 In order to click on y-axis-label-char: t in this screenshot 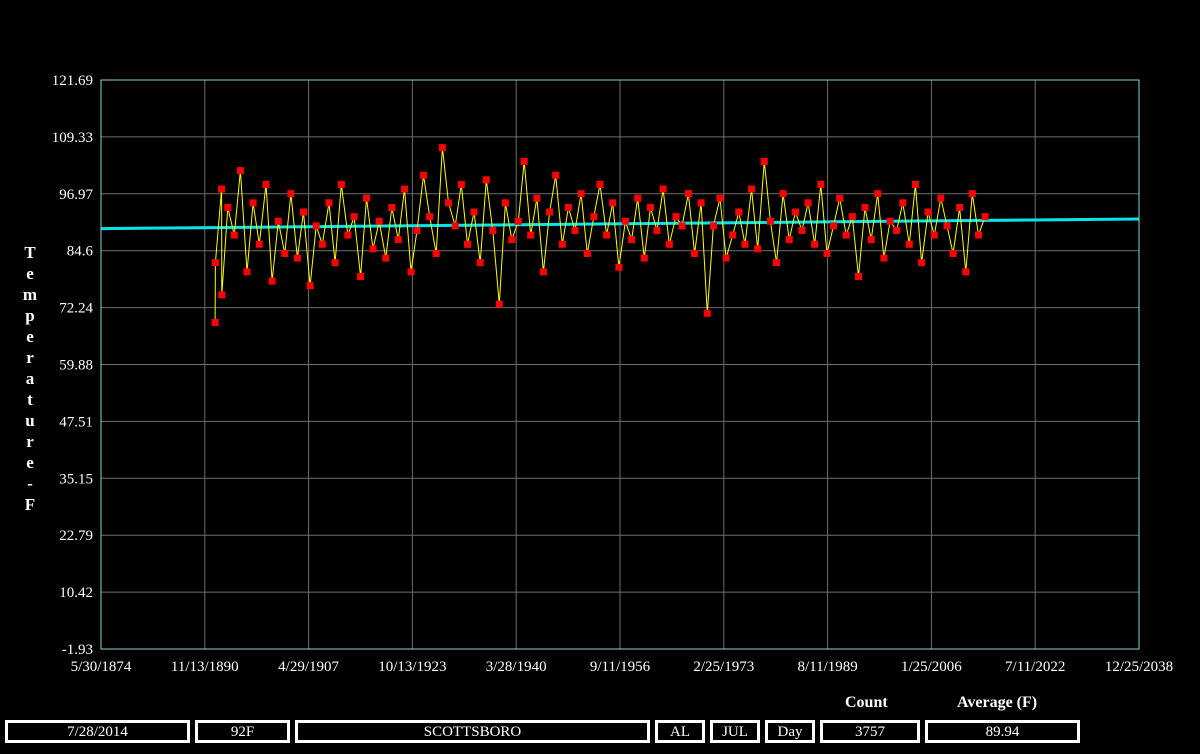, I will do `click(30, 399)`.